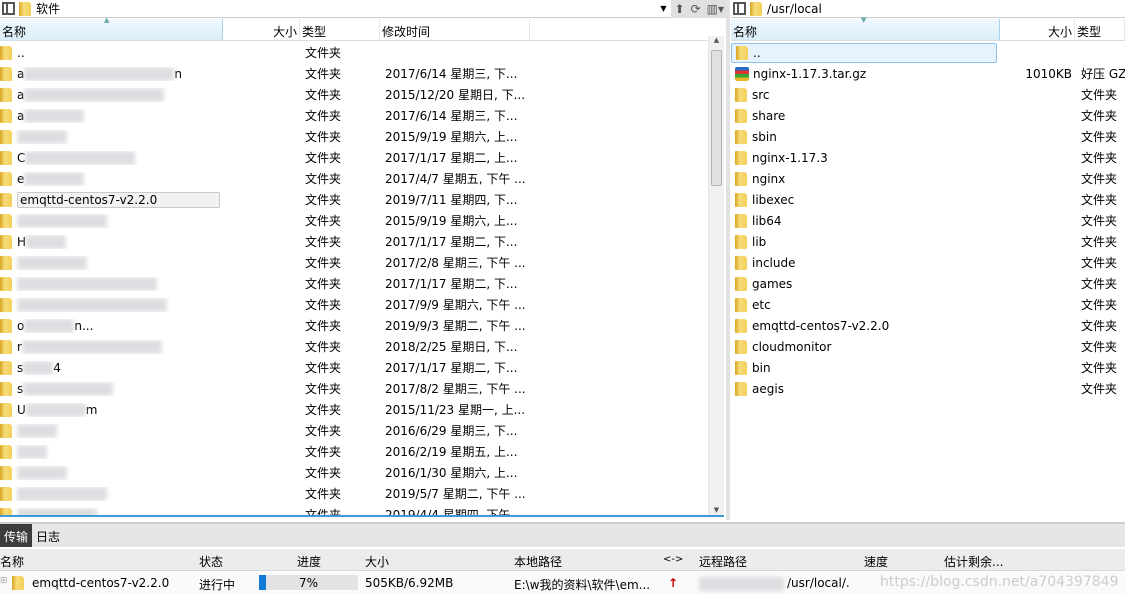  I want to click on remote-header: 名称 ▼ 大小 类型, so click(928, 28).